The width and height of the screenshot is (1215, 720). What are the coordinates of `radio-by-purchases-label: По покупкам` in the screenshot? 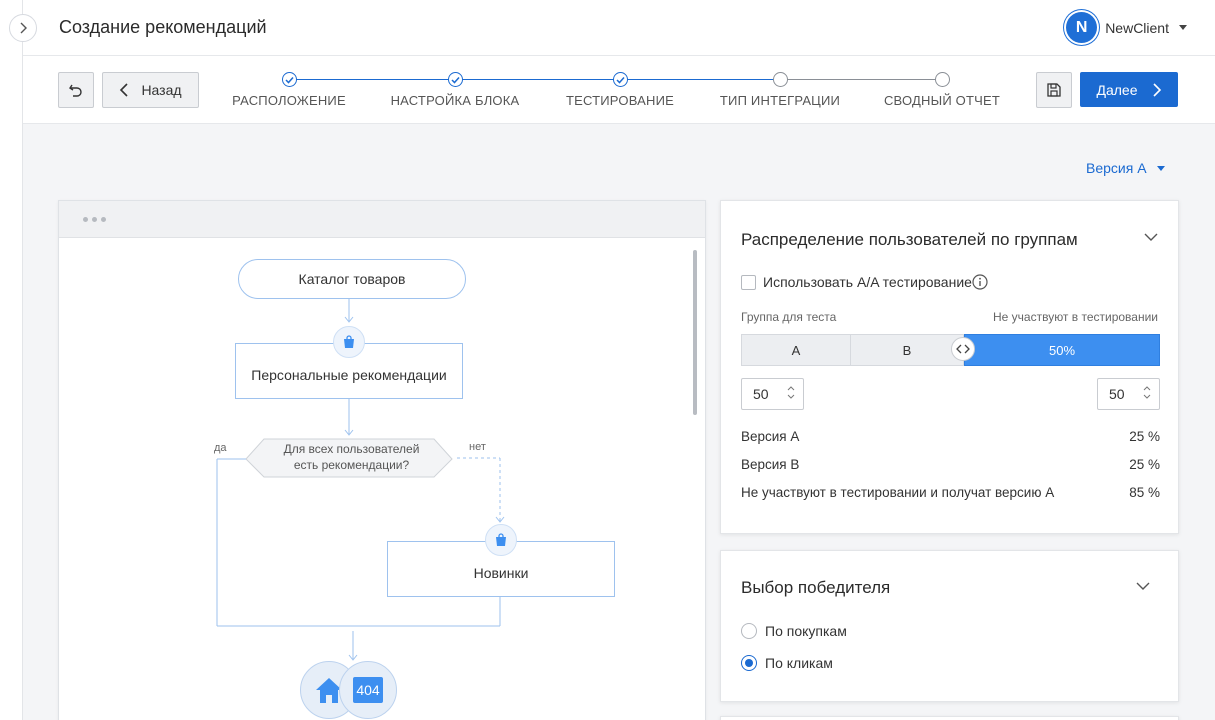 It's located at (806, 631).